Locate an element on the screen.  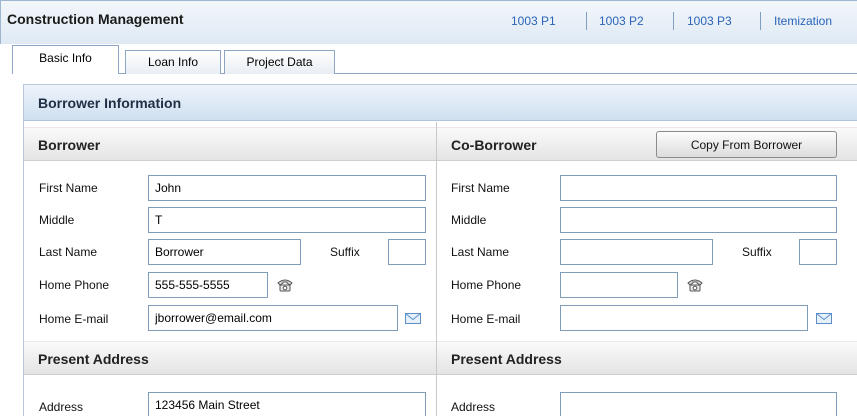
tab-basic-info: Basic Info is located at coordinates (65, 59).